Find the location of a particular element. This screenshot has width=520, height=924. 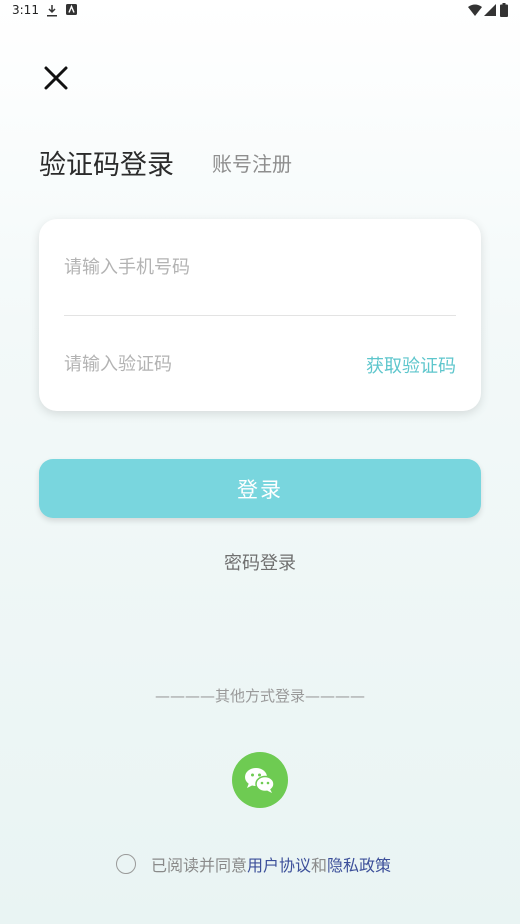

agreement-prefix: 已阅读并同意 is located at coordinates (199, 865).